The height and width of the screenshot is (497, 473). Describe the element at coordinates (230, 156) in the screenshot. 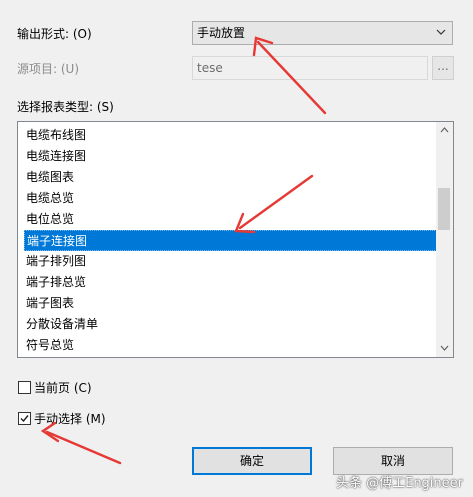

I see `list-item: 电缆连接图` at that location.